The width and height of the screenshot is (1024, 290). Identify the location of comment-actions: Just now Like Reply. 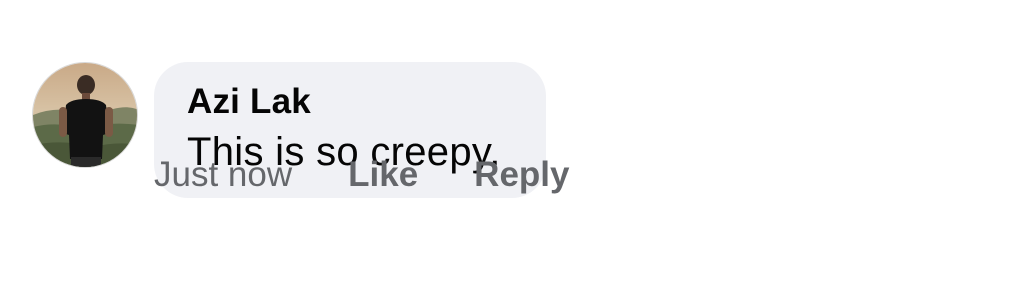
(361, 175).